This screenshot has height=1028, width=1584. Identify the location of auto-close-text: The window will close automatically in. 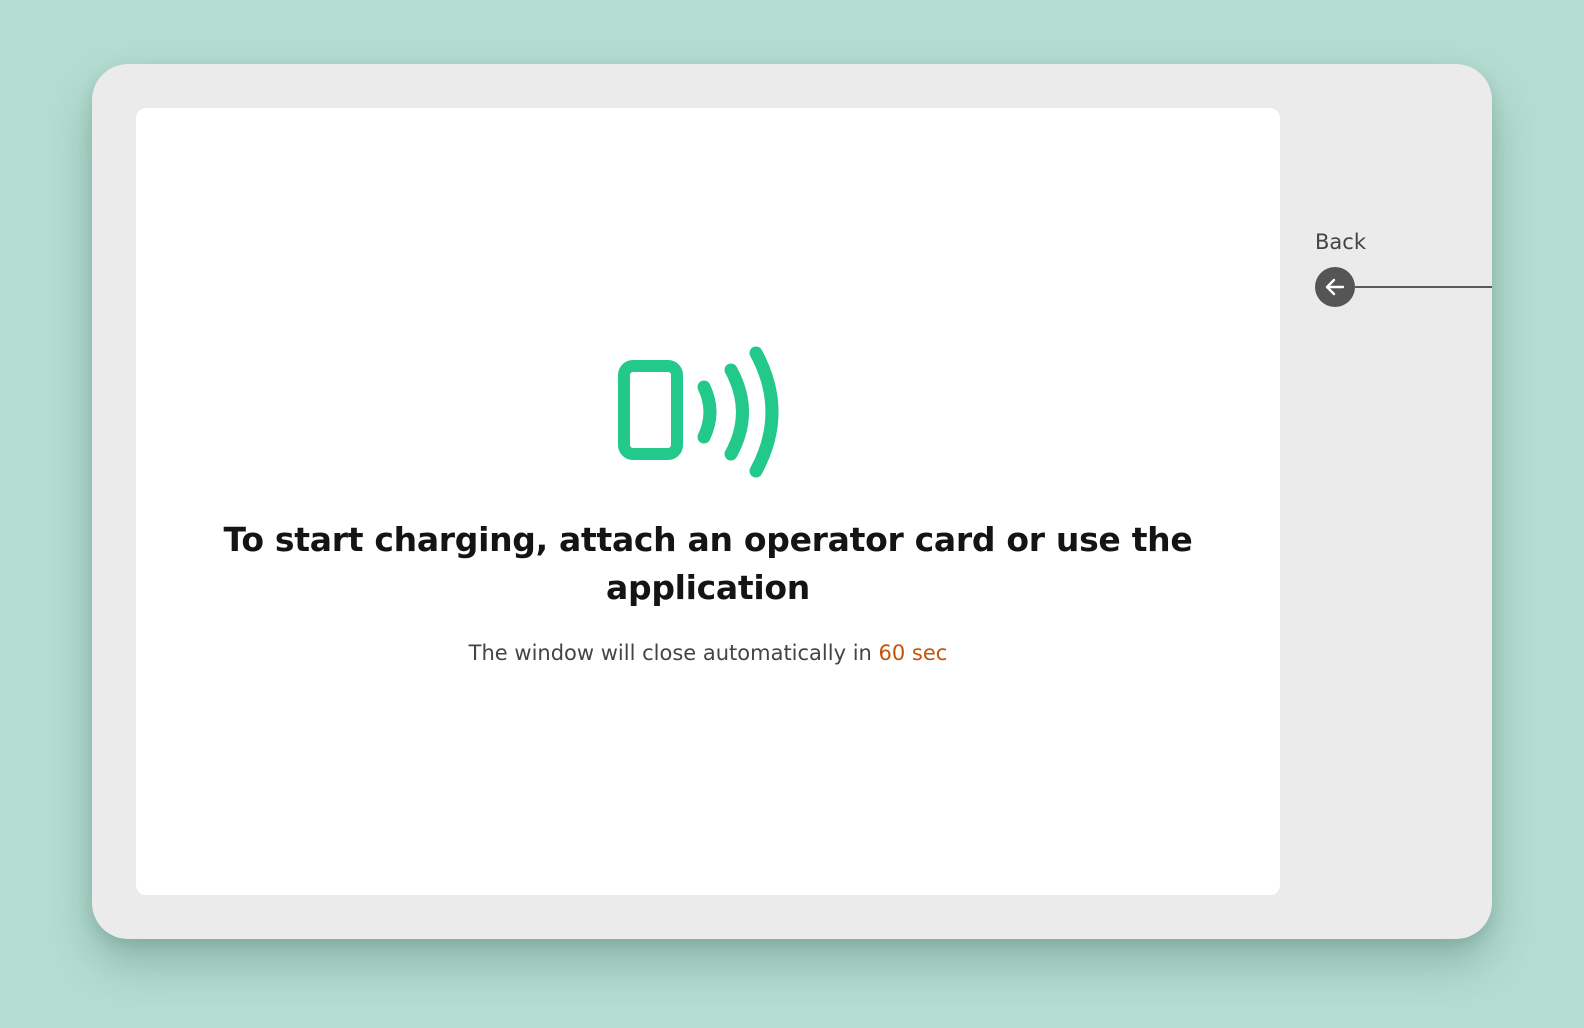
(673, 653).